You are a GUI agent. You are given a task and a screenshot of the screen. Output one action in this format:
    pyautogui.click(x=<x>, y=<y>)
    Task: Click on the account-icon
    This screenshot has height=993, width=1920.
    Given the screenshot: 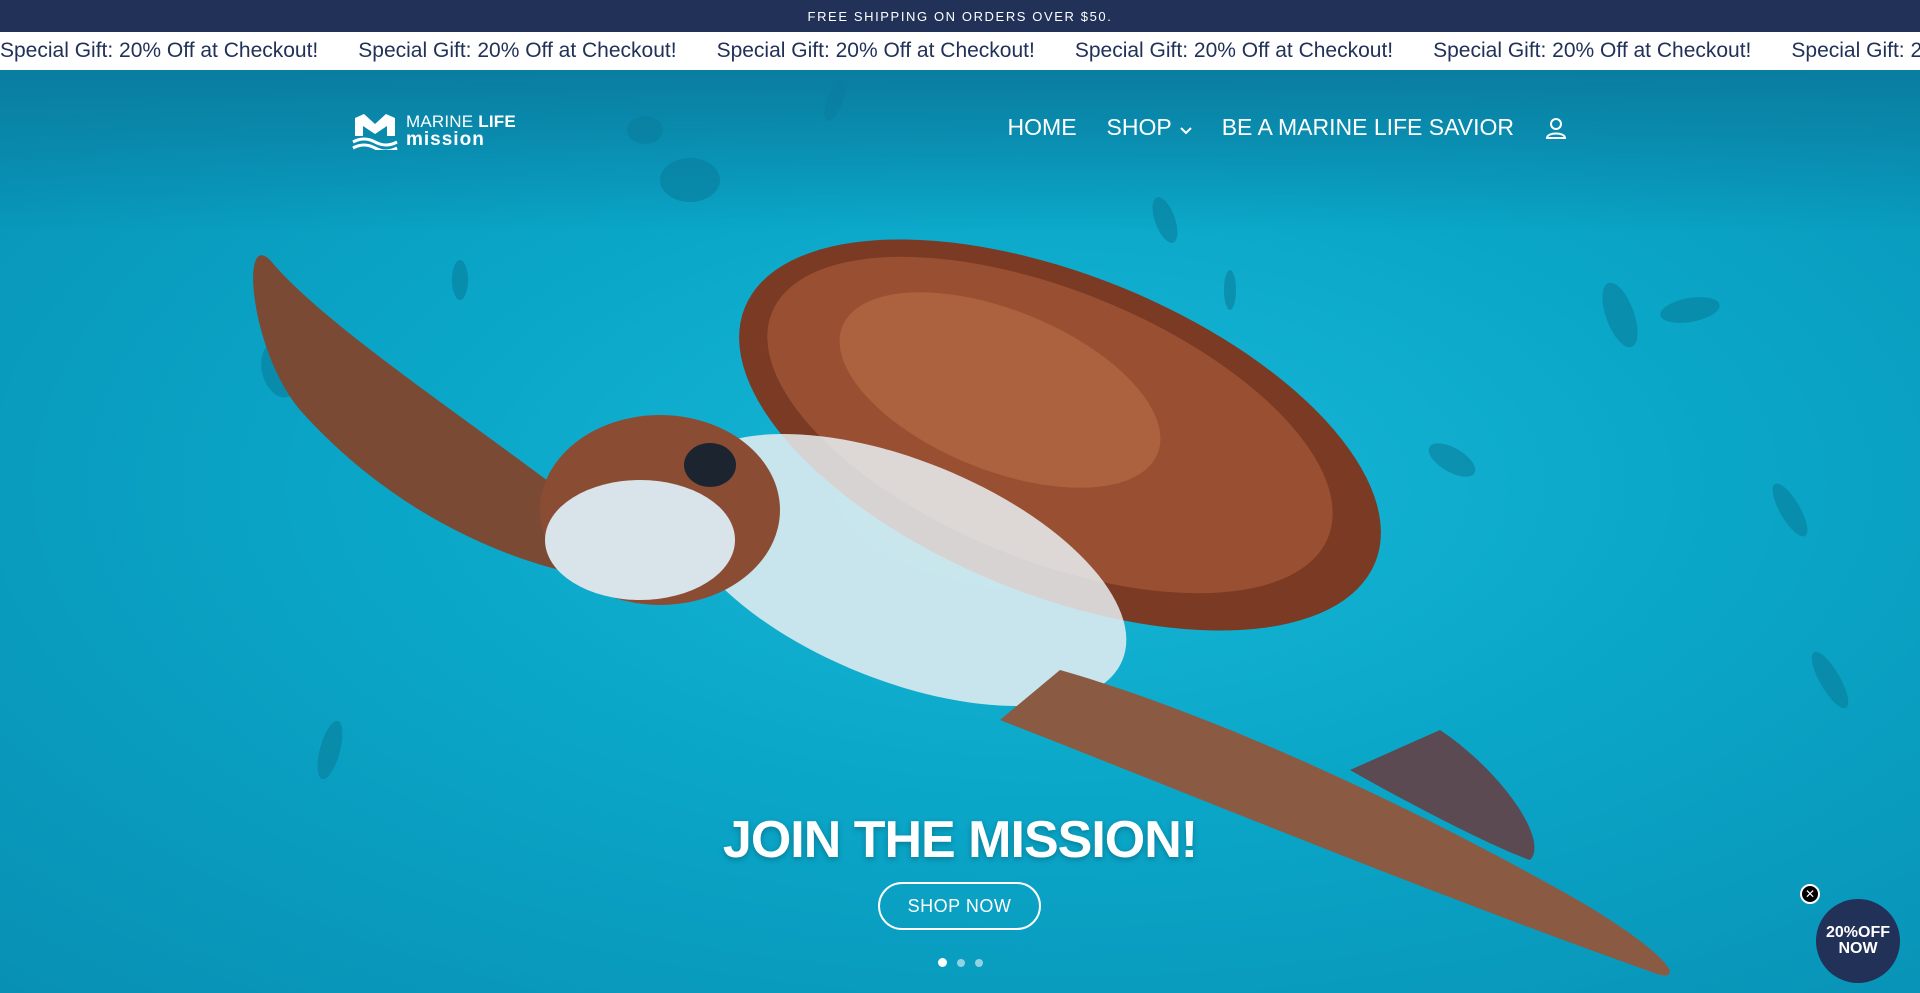 What is the action you would take?
    pyautogui.click(x=1556, y=128)
    